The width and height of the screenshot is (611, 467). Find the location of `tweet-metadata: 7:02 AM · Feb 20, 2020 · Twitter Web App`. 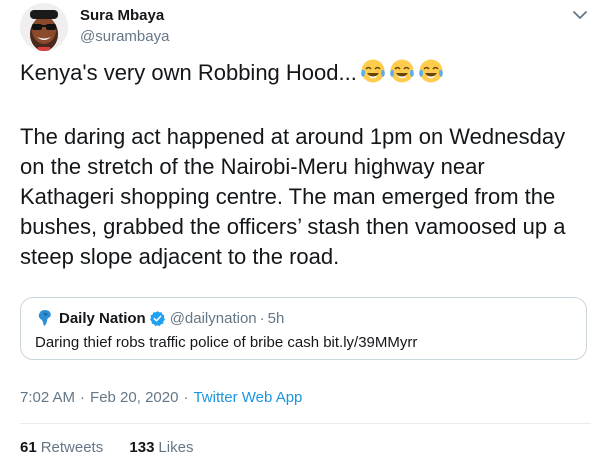

tweet-metadata: 7:02 AM · Feb 20, 2020 · Twitter Web App is located at coordinates (161, 397).